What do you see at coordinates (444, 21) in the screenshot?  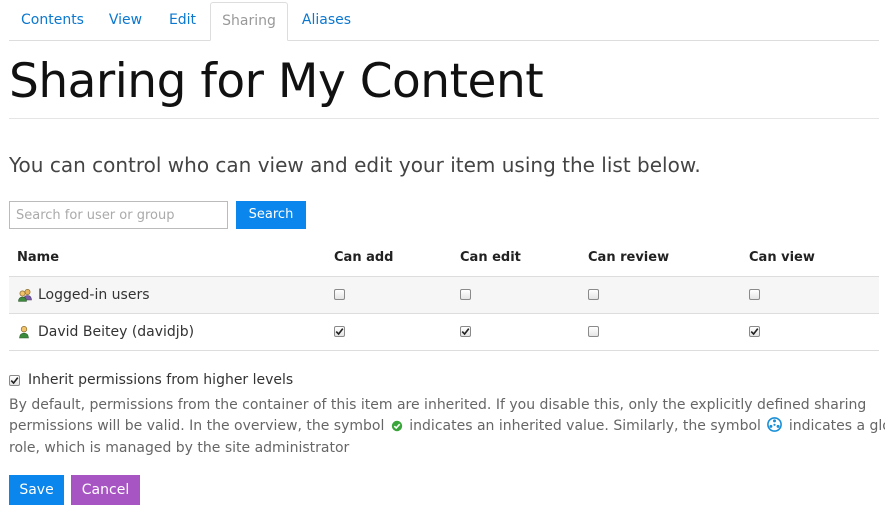 I see `content-tabs: Contents View Edit Sharing Aliases` at bounding box center [444, 21].